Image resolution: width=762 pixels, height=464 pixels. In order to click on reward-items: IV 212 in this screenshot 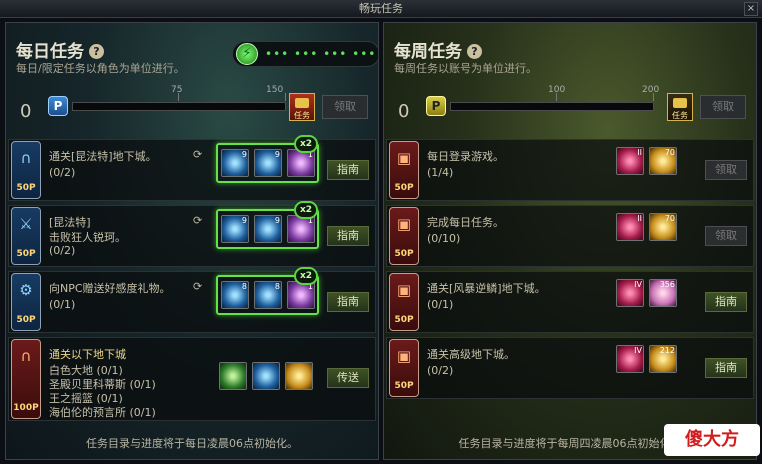, I will do `click(664, 361)`.